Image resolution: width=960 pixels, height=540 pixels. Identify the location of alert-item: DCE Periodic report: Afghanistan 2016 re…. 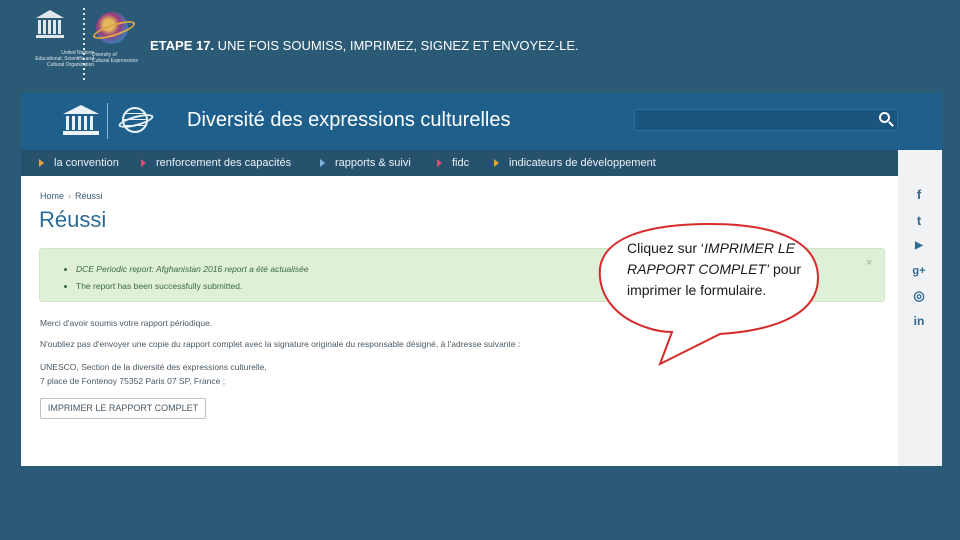
(192, 269).